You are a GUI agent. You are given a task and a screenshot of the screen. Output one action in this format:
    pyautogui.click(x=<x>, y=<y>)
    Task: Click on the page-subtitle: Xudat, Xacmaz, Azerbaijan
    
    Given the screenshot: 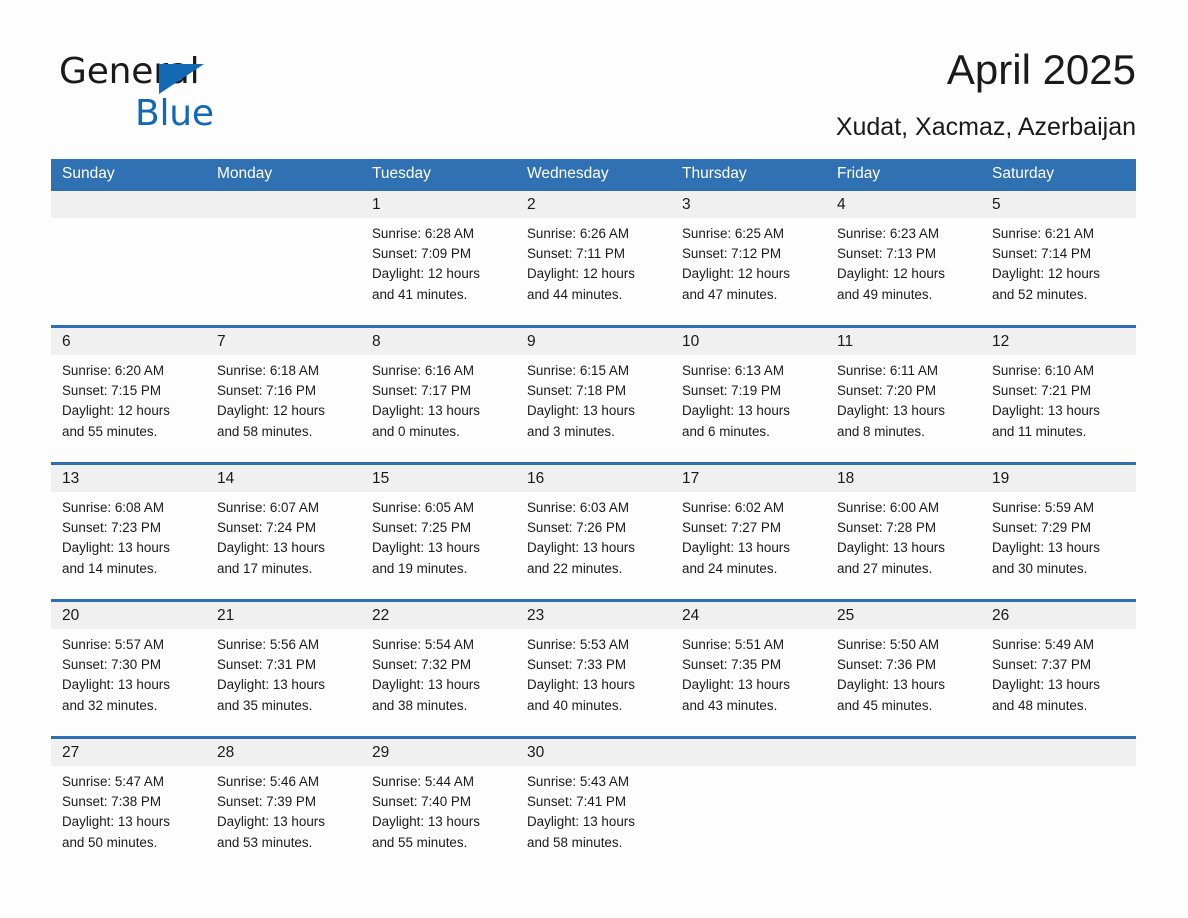 What is the action you would take?
    pyautogui.click(x=985, y=127)
    